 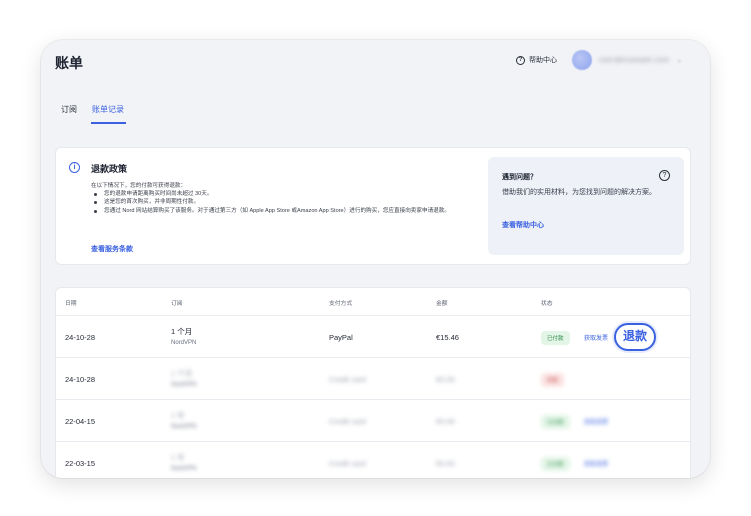 What do you see at coordinates (71, 304) in the screenshot?
I see `column-header-date: 日期` at bounding box center [71, 304].